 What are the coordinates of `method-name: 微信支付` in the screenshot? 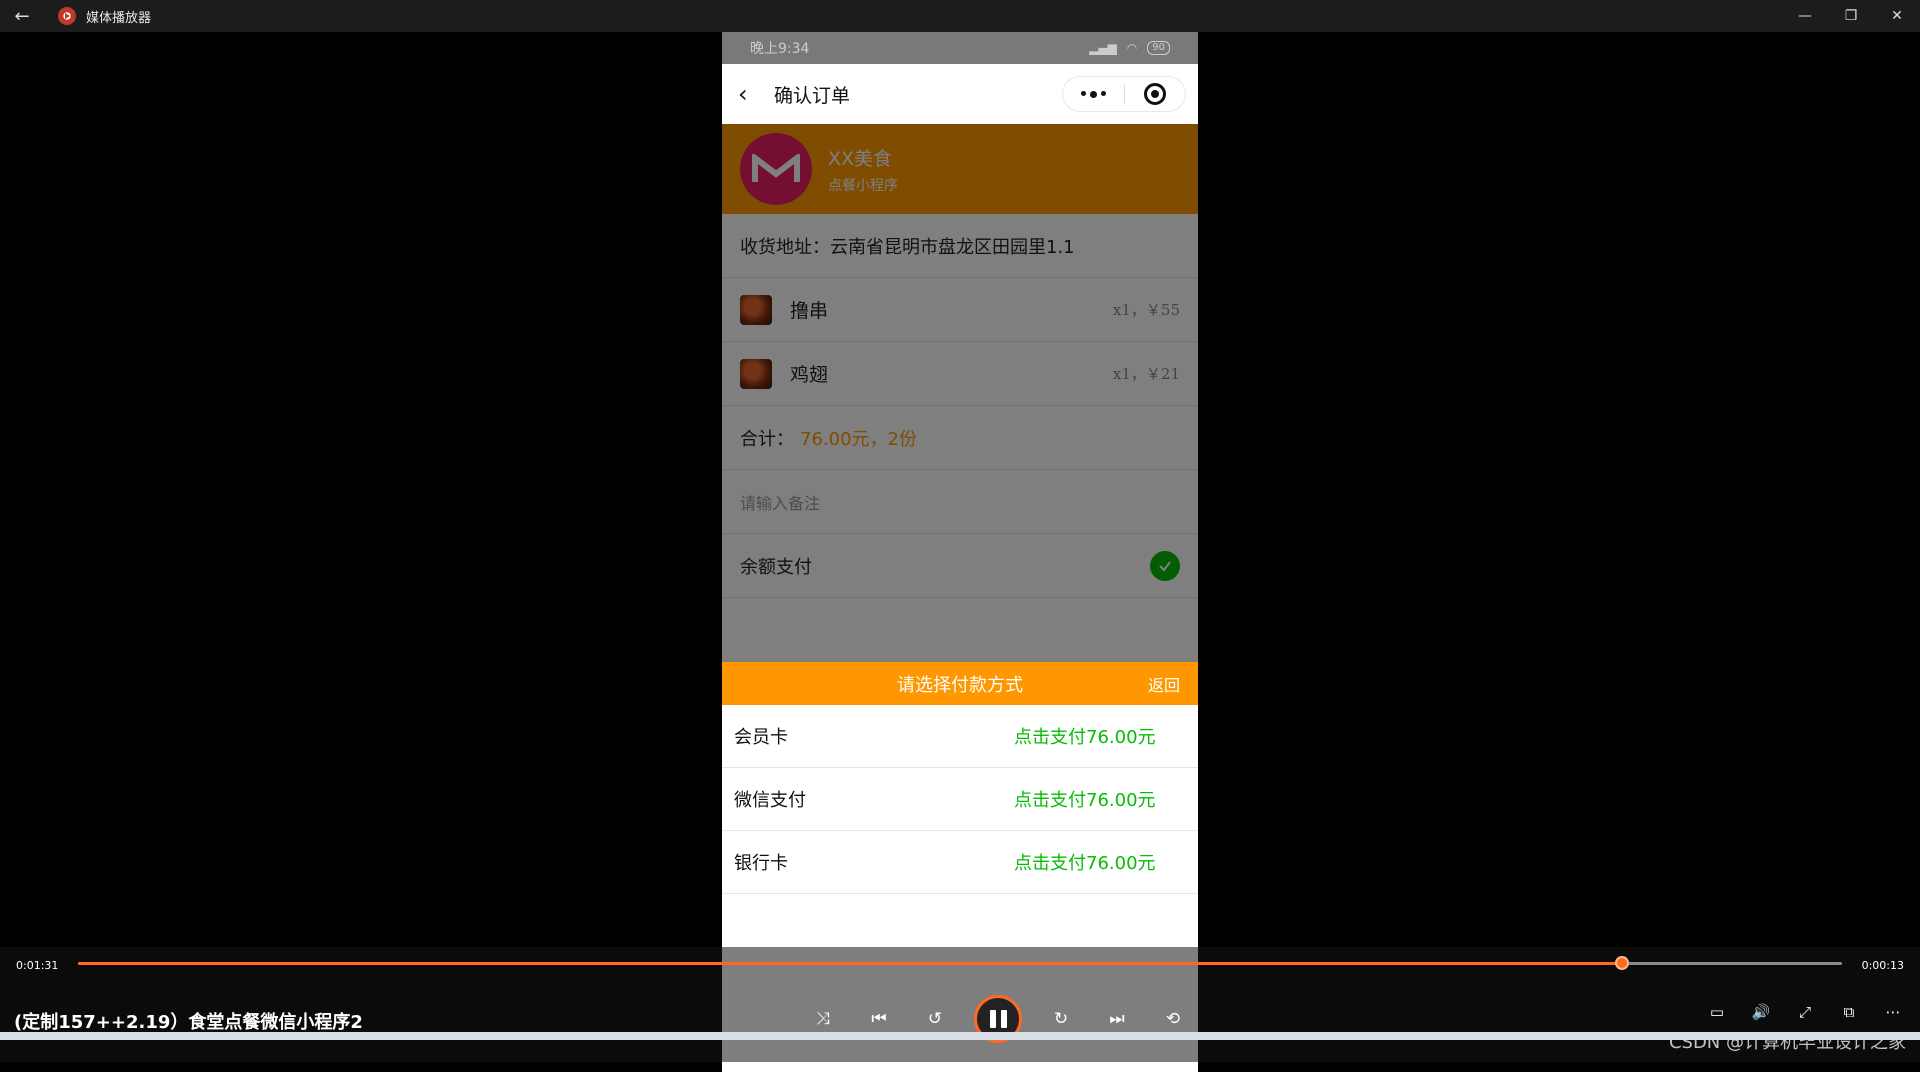 It's located at (770, 800).